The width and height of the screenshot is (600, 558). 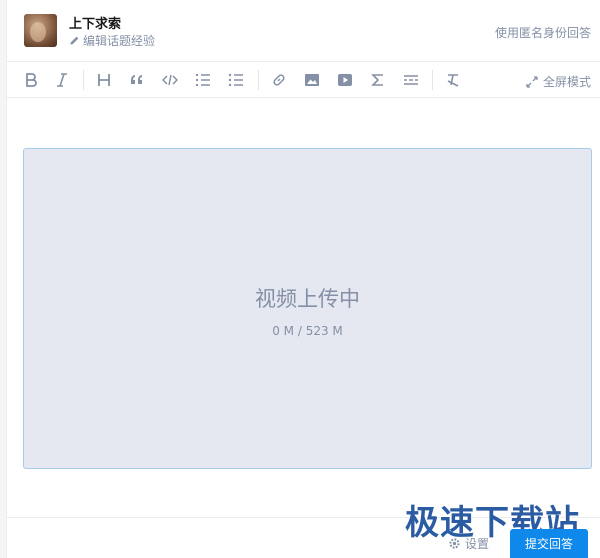 I want to click on bold-button, so click(x=31, y=80).